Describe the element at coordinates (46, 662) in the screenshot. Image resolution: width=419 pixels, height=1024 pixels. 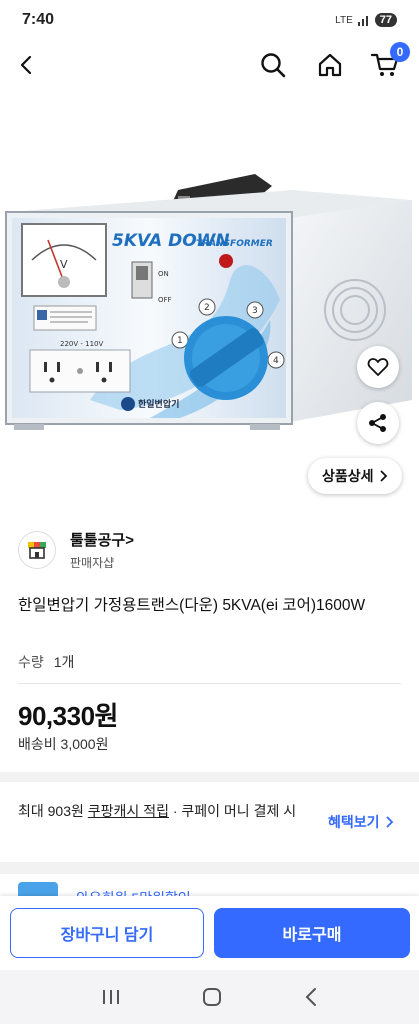
I see `quantity-row: 수량 1개` at that location.